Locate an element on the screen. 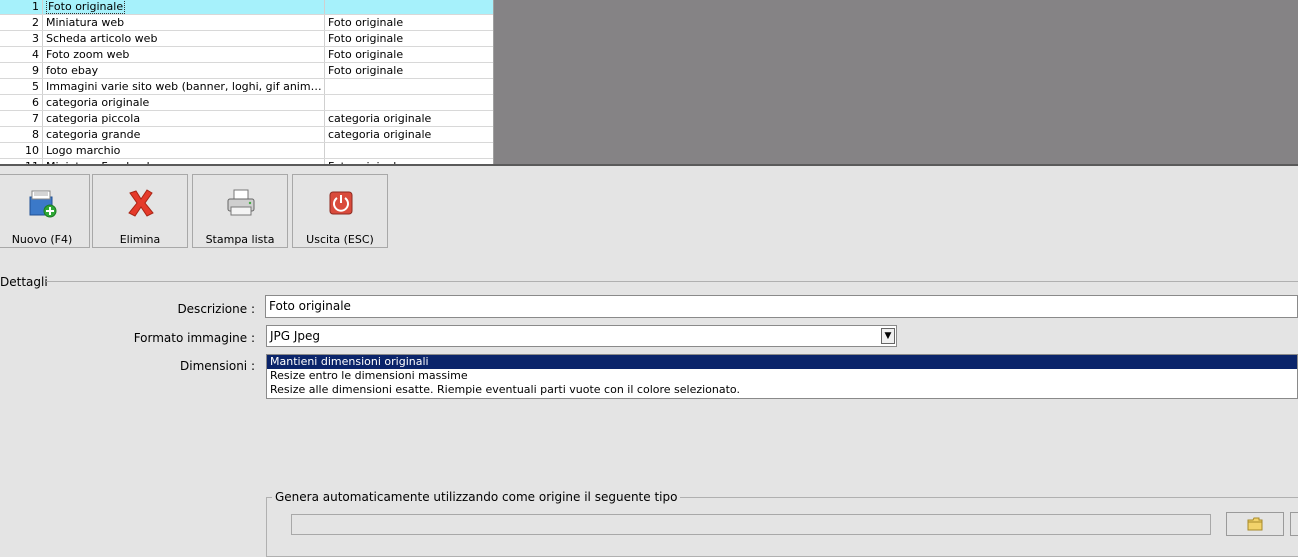 The image size is (1298, 557). exit-button: Uscita (ESC) is located at coordinates (340, 211).